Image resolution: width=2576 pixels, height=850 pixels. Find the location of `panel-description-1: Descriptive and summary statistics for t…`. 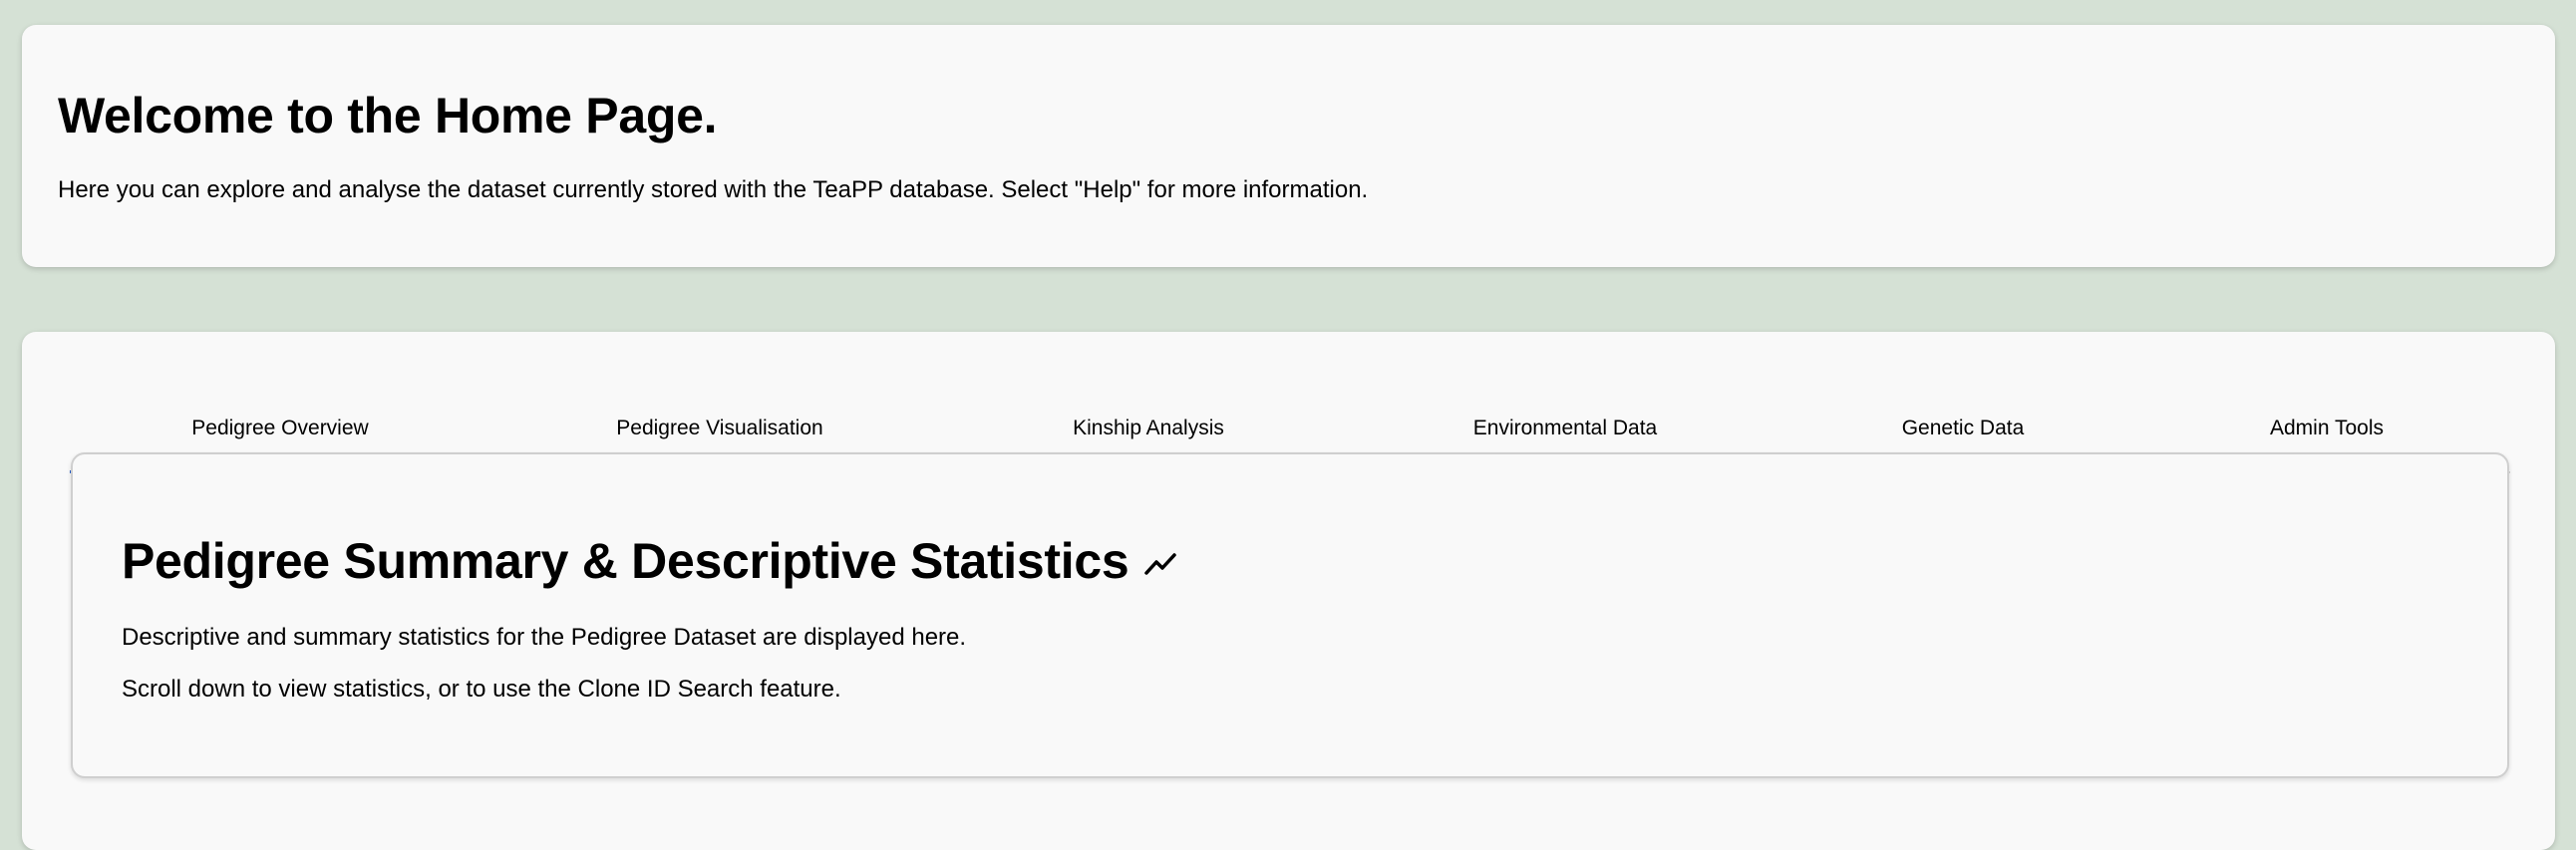

panel-description-1: Descriptive and summary statistics for t… is located at coordinates (544, 637).